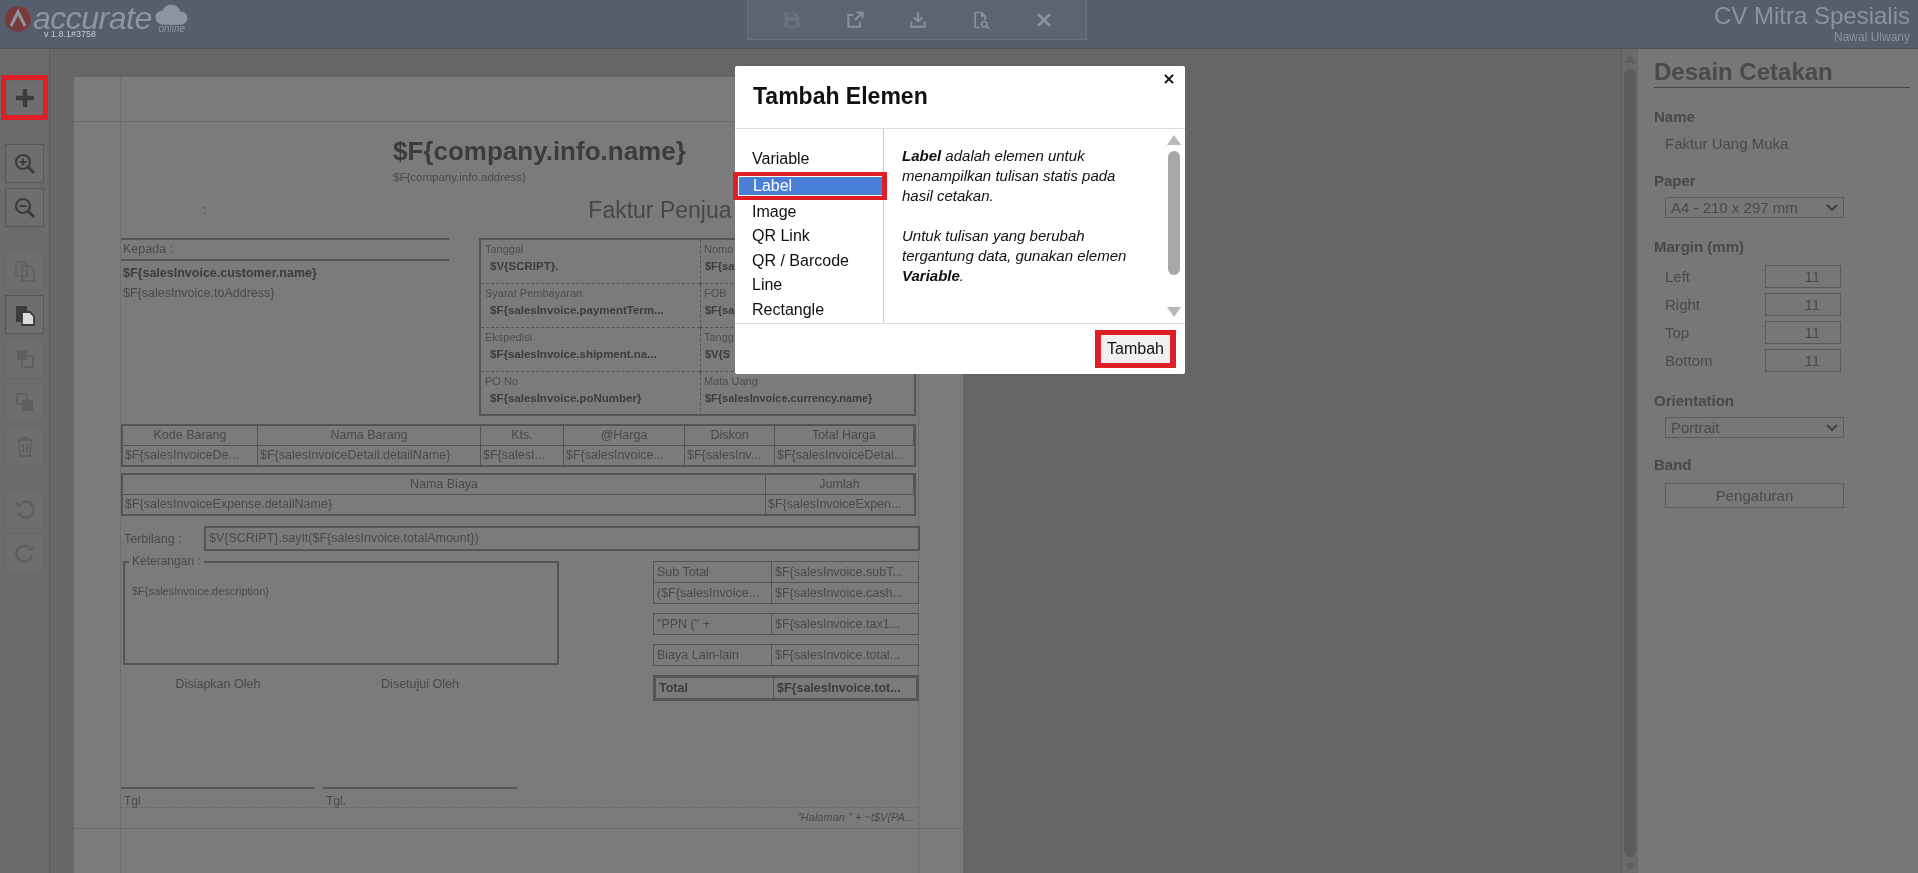 The image size is (1918, 873). I want to click on list-item: QR Link, so click(808, 236).